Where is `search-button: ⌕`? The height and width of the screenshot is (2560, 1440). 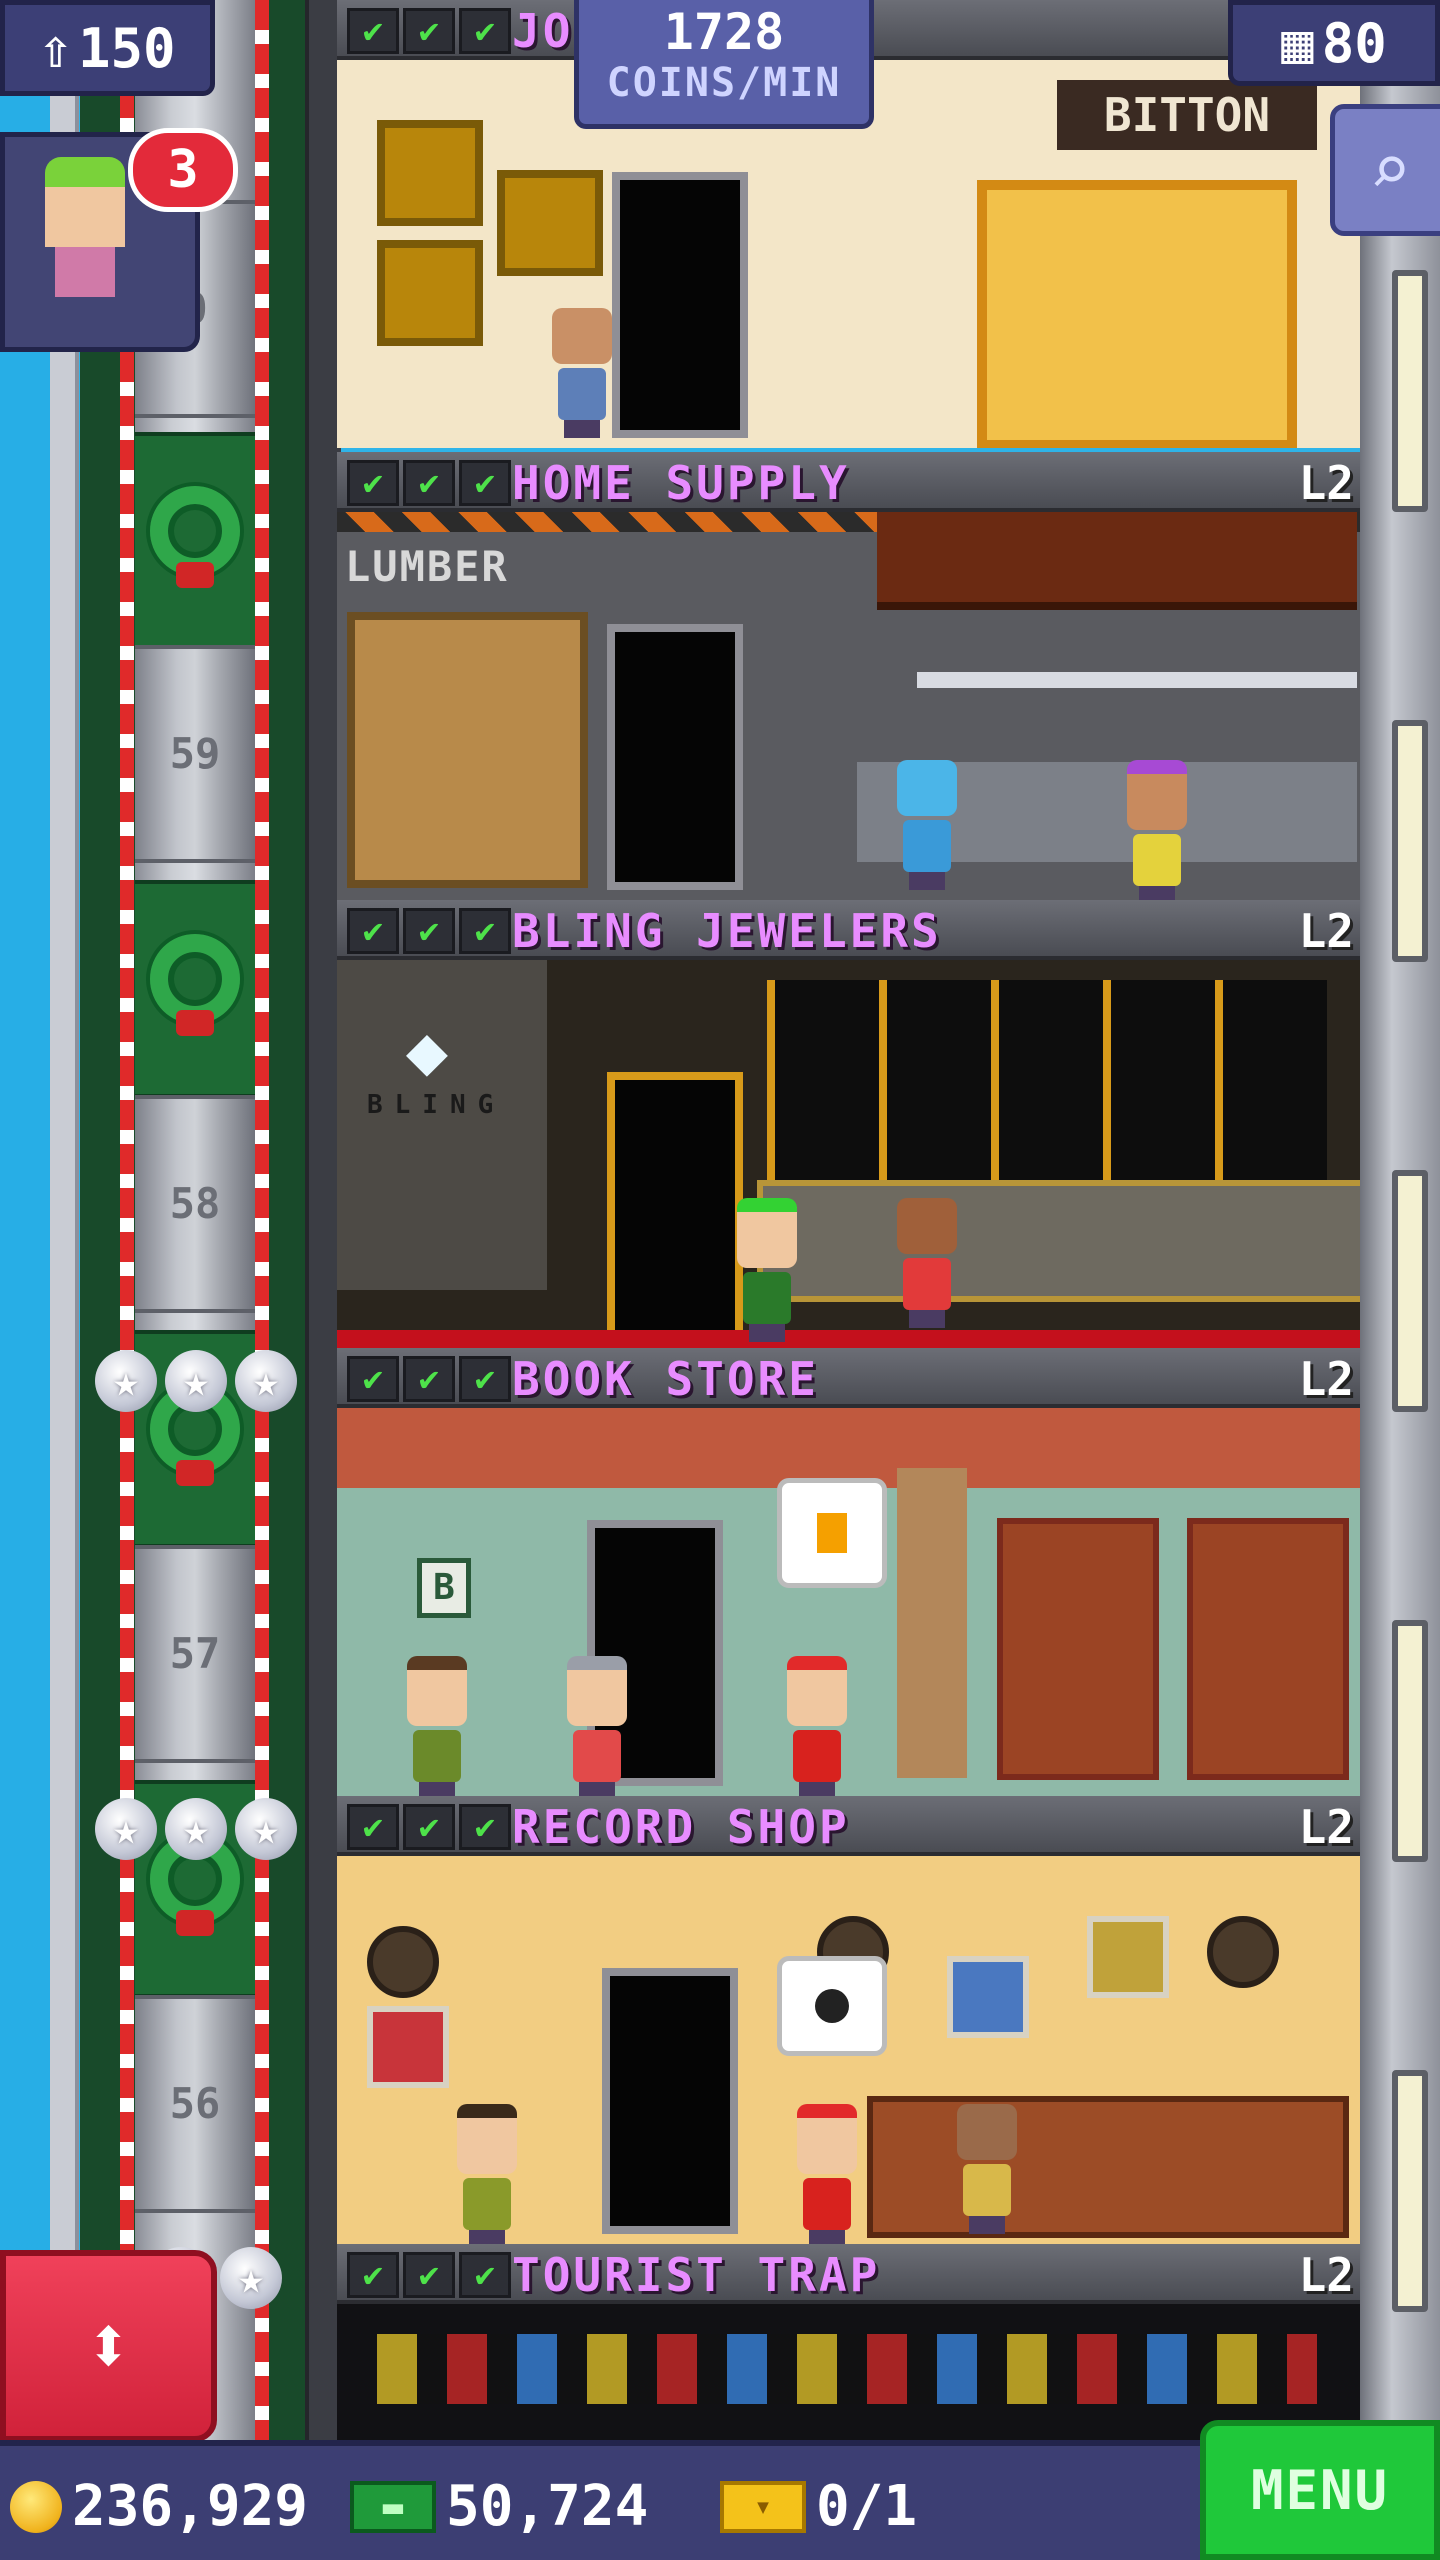
search-button: ⌕ is located at coordinates (1385, 170).